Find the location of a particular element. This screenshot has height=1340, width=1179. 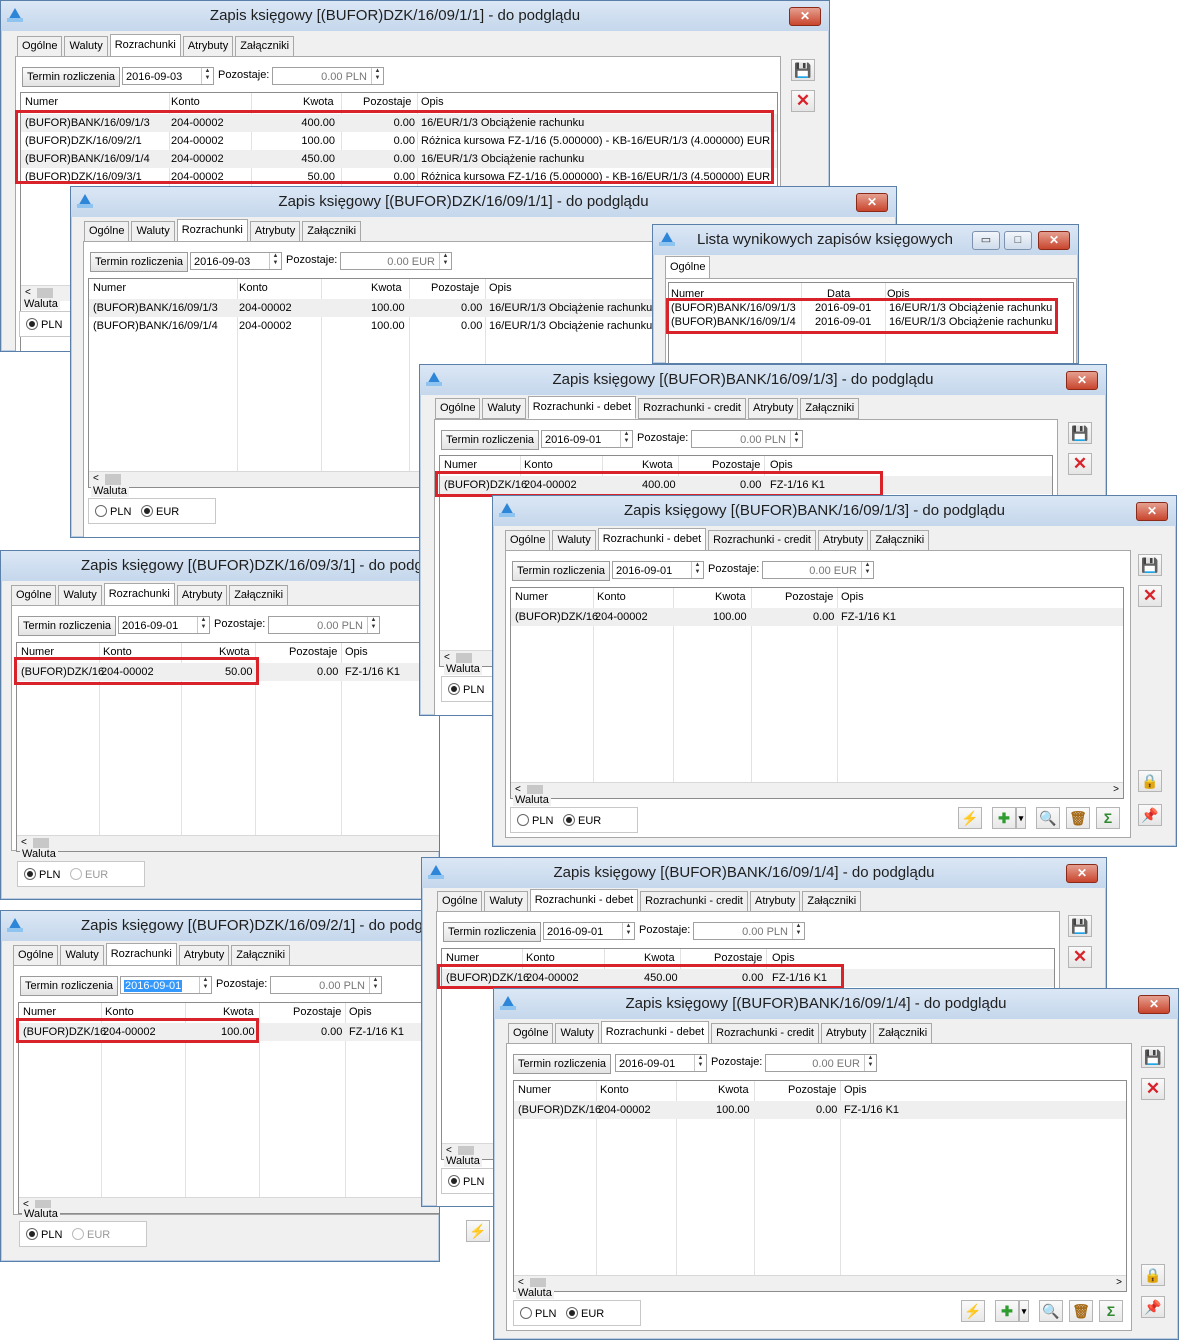

pin-icon: 📌 is located at coordinates (1150, 815).